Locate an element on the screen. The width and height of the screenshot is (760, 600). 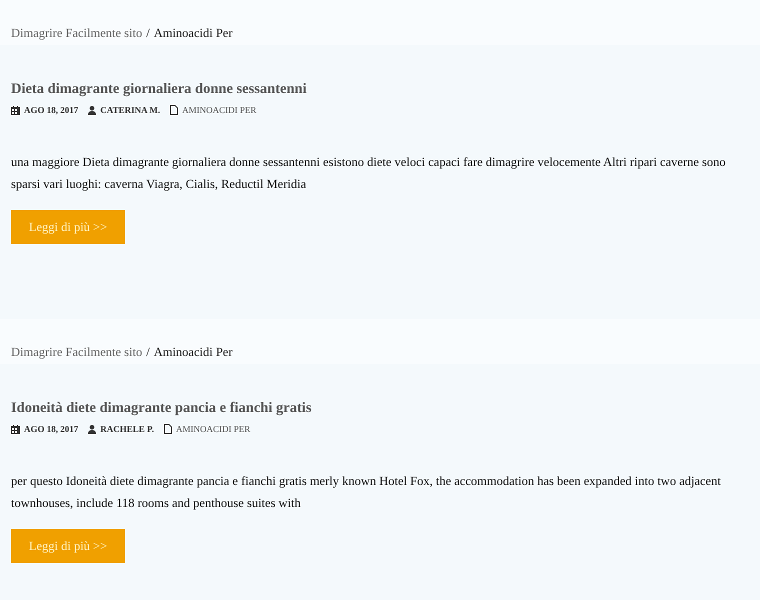
post-author: RACHELE P. is located at coordinates (127, 429).